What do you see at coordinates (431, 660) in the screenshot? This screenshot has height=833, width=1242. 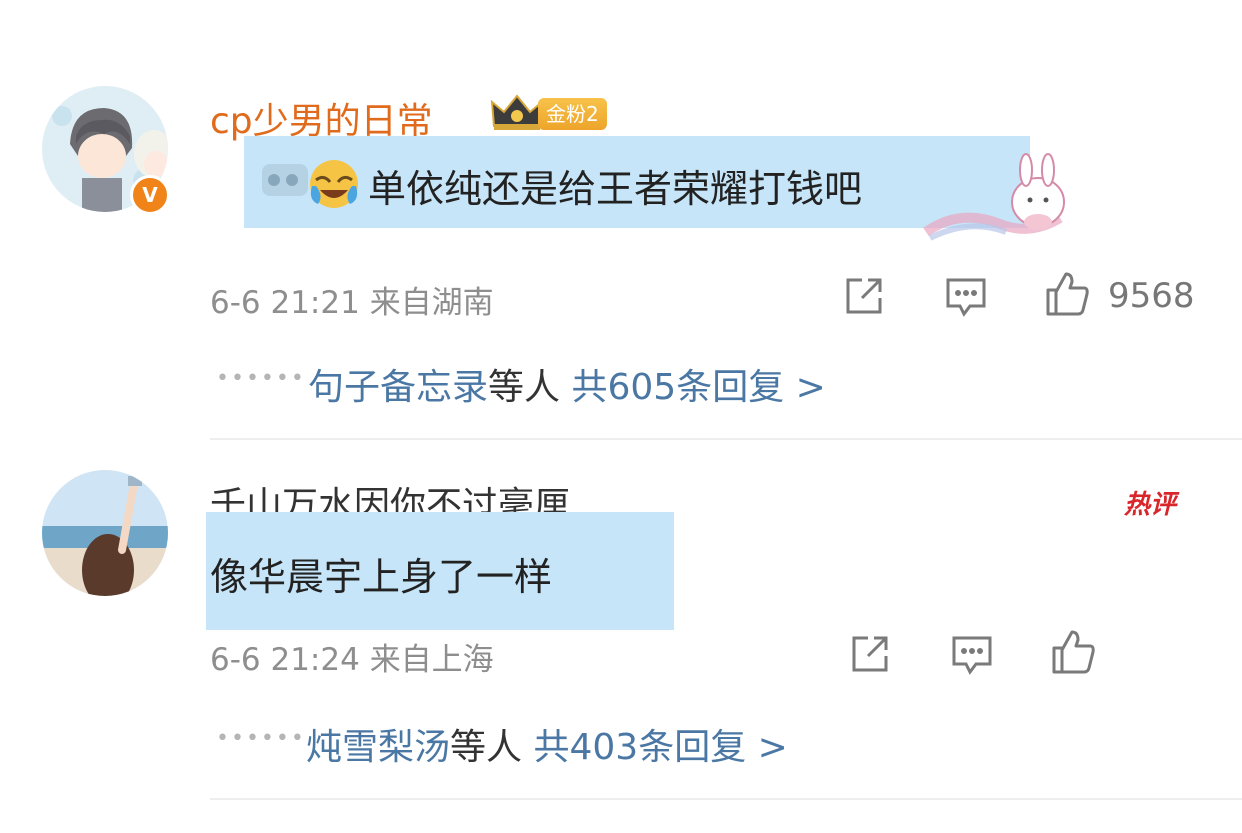 I see `comment-location: 来自上海` at bounding box center [431, 660].